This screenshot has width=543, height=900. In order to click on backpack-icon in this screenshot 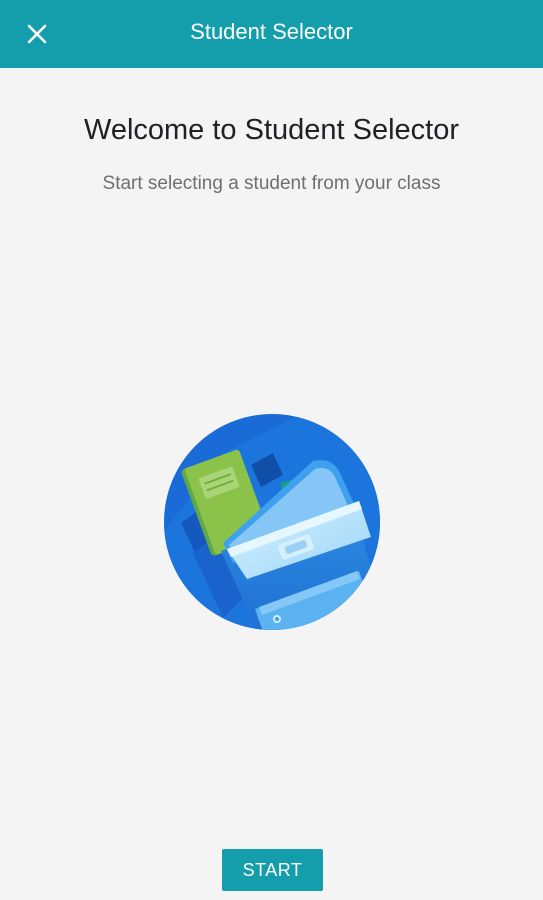, I will do `click(272, 522)`.